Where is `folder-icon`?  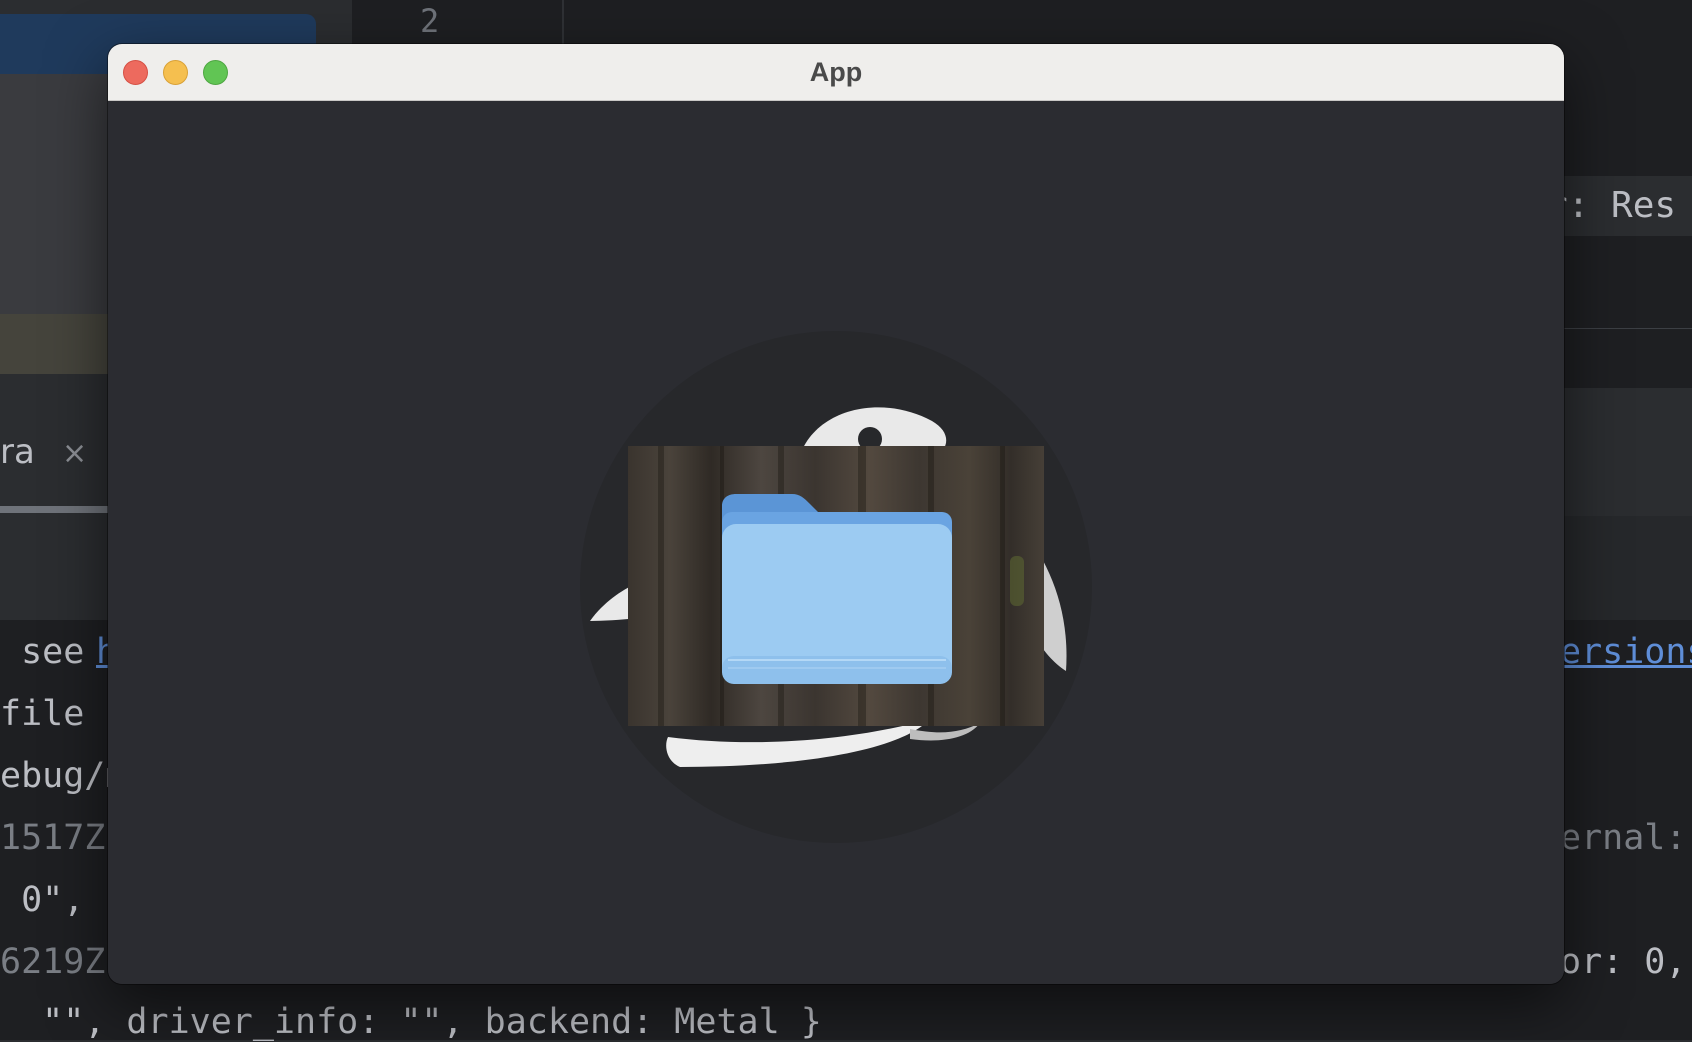 folder-icon is located at coordinates (837, 589).